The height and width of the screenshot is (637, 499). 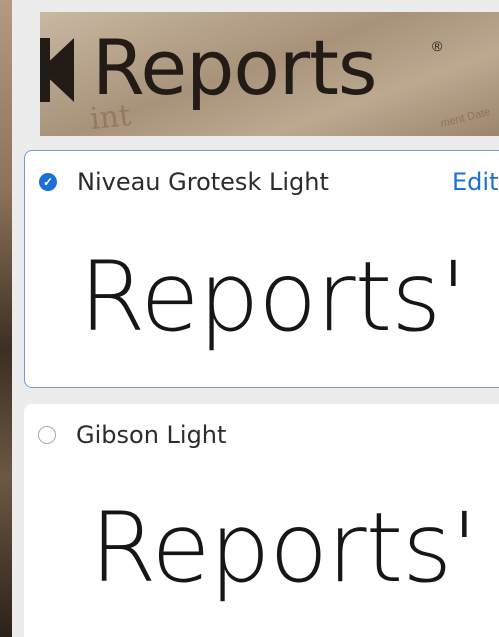 What do you see at coordinates (57, 70) in the screenshot?
I see `logo-mark-chevron` at bounding box center [57, 70].